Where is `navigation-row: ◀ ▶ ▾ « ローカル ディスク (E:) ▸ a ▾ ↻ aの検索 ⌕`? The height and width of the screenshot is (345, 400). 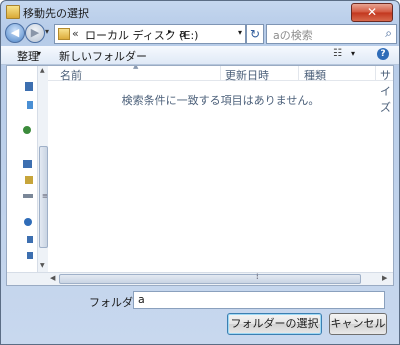 navigation-row: ◀ ▶ ▾ « ローカル ディスク (E:) ▸ a ▾ ↻ aの検索 ⌕ is located at coordinates (200, 34).